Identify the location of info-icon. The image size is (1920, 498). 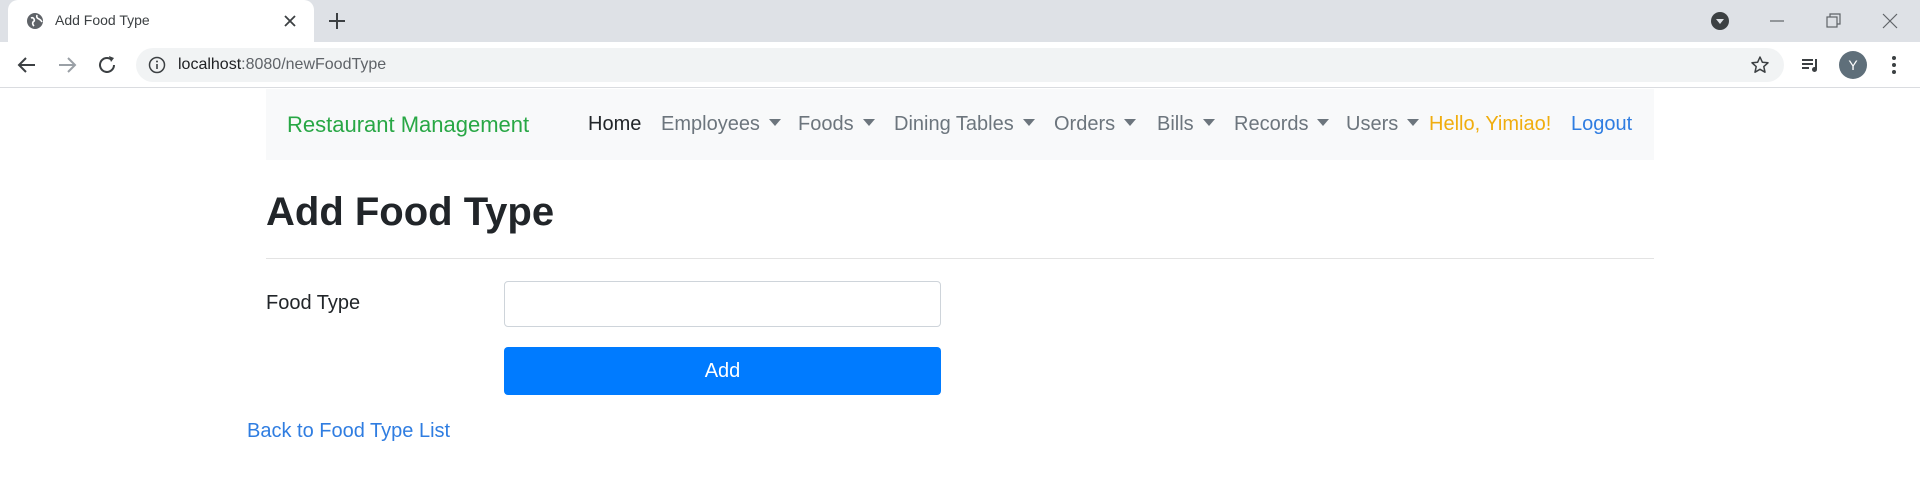
(157, 65).